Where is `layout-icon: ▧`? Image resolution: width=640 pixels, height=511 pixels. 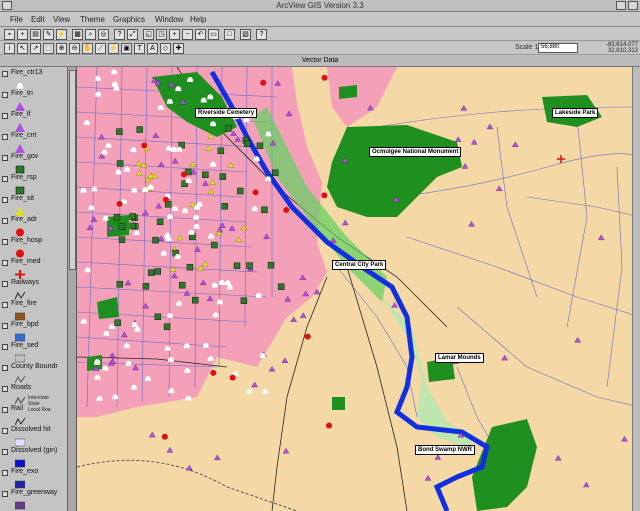 layout-icon: ▧ is located at coordinates (245, 34).